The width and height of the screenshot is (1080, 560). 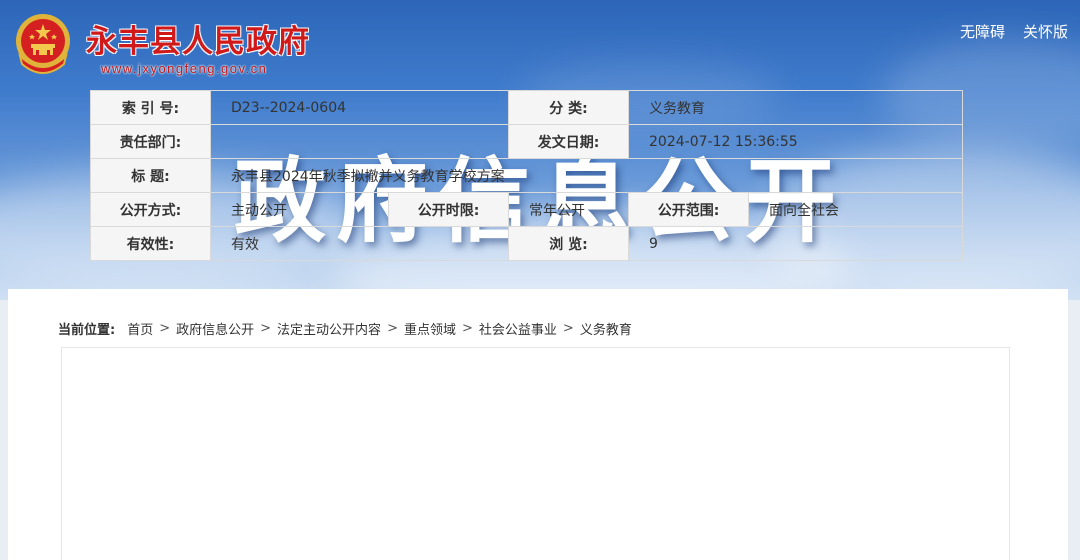 I want to click on index-value: D23--2024-0604, so click(x=359, y=107).